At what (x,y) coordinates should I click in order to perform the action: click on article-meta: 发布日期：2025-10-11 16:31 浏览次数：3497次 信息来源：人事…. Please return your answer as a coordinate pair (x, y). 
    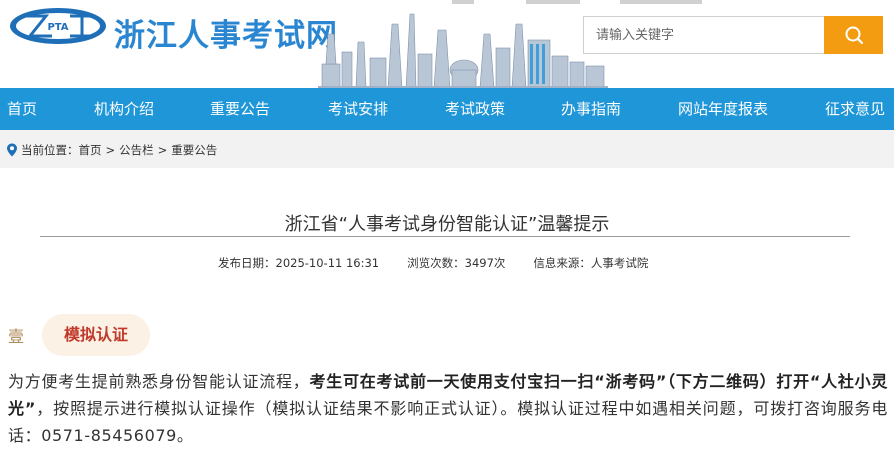
    Looking at the image, I should click on (433, 263).